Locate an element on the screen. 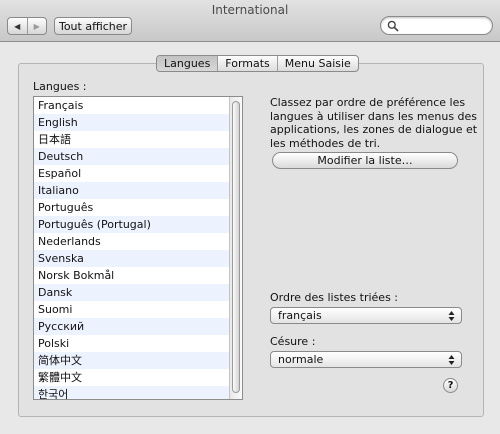  search-icon is located at coordinates (393, 26).